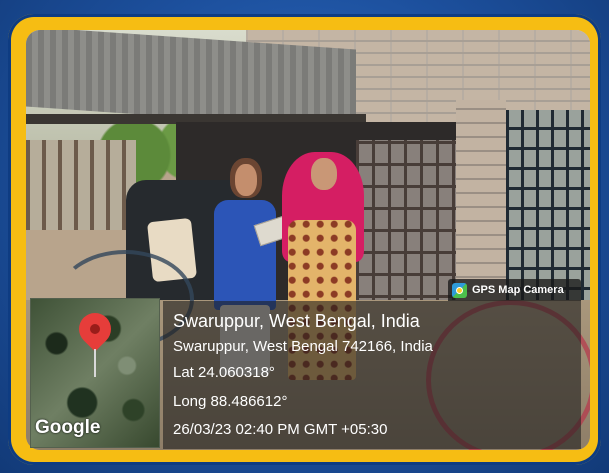 The height and width of the screenshot is (473, 609). I want to click on gps-map-camera-tag: GPS Map Camera, so click(514, 290).